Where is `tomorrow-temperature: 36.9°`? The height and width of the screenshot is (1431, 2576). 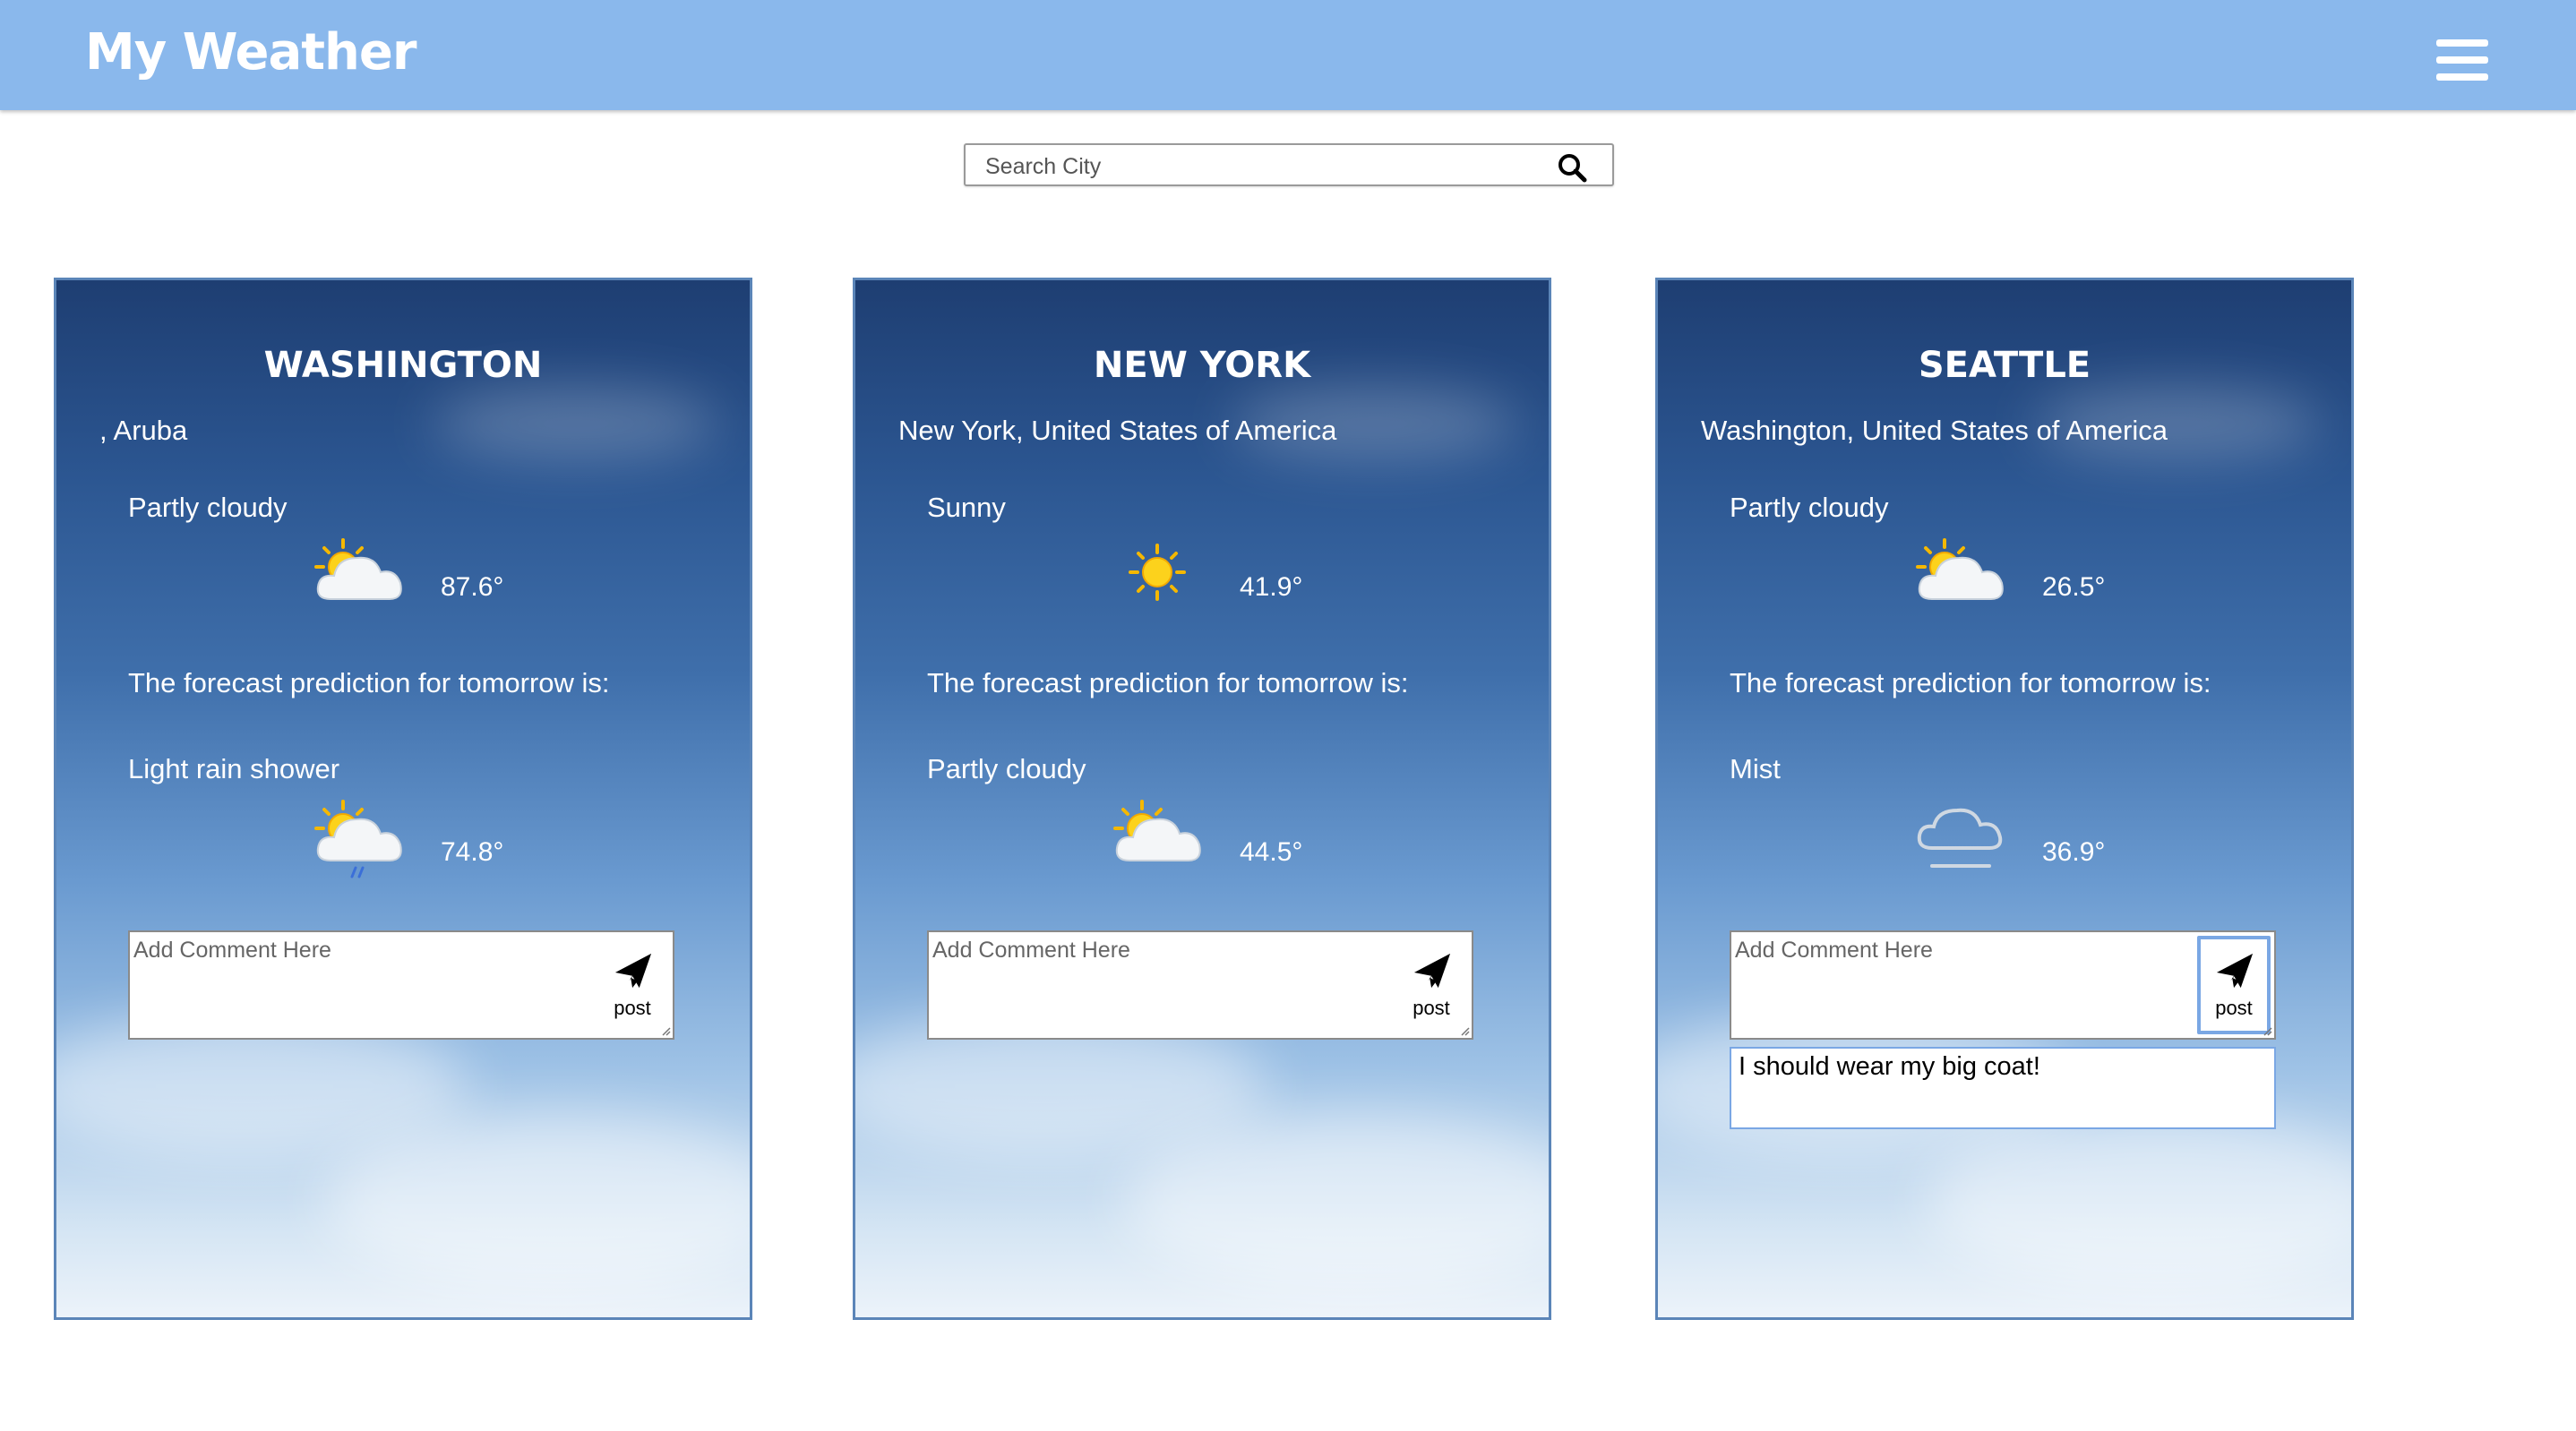
tomorrow-temperature: 36.9° is located at coordinates (2074, 852).